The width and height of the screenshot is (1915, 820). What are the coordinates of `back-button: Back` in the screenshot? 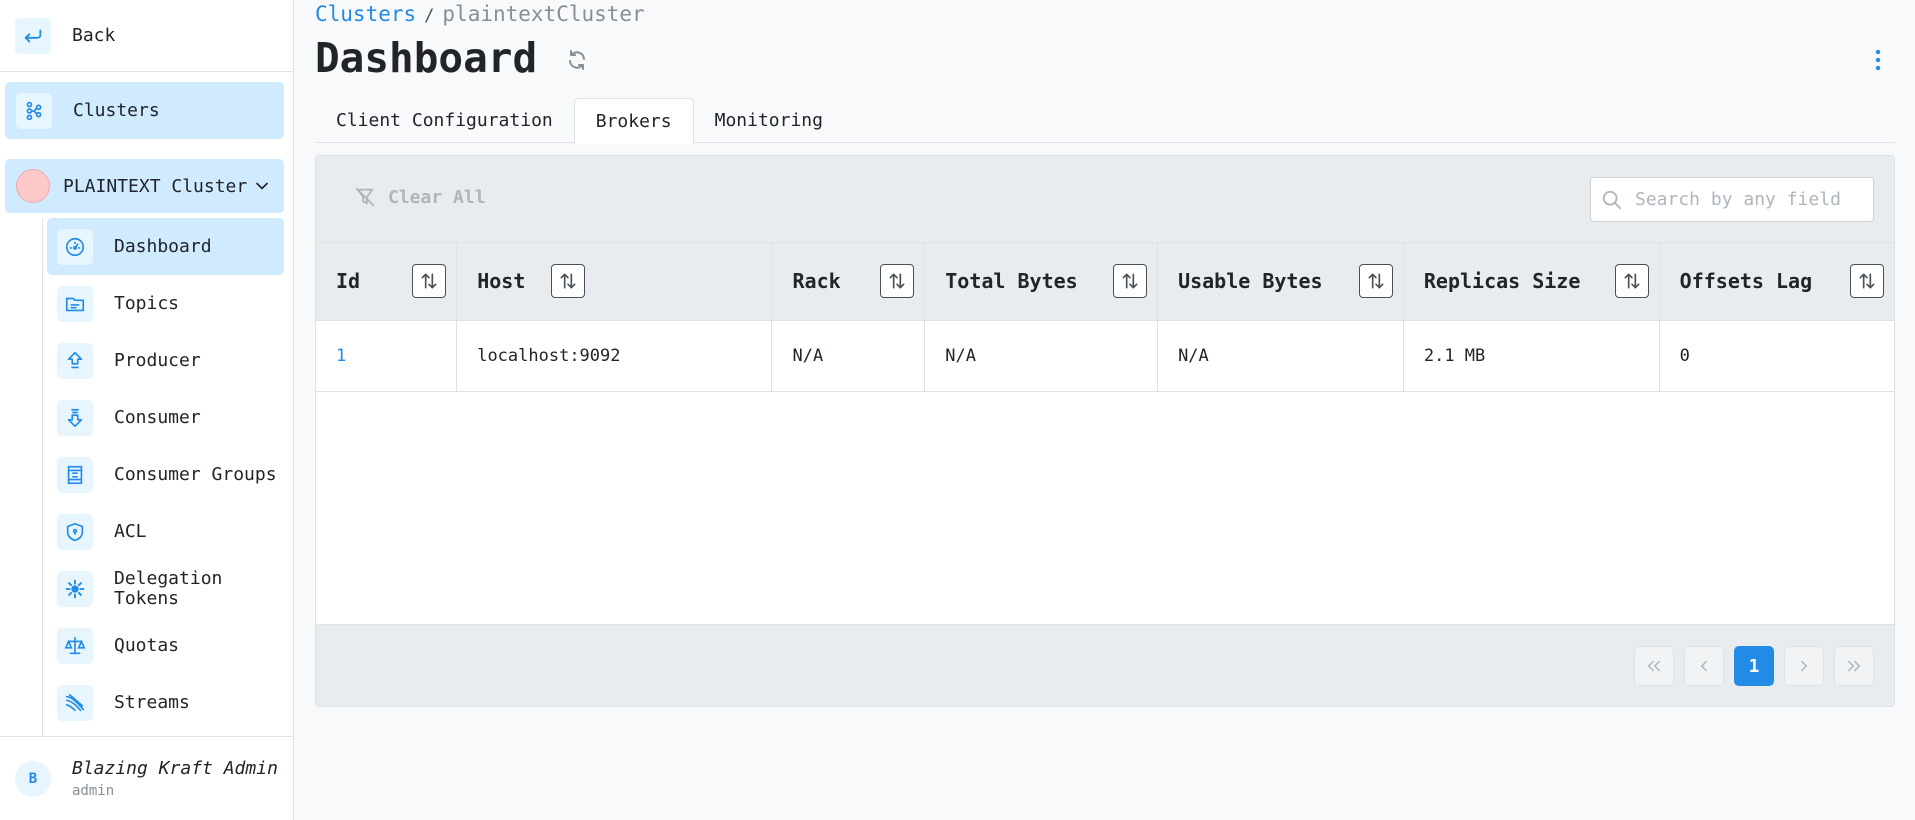 It's located at (146, 36).